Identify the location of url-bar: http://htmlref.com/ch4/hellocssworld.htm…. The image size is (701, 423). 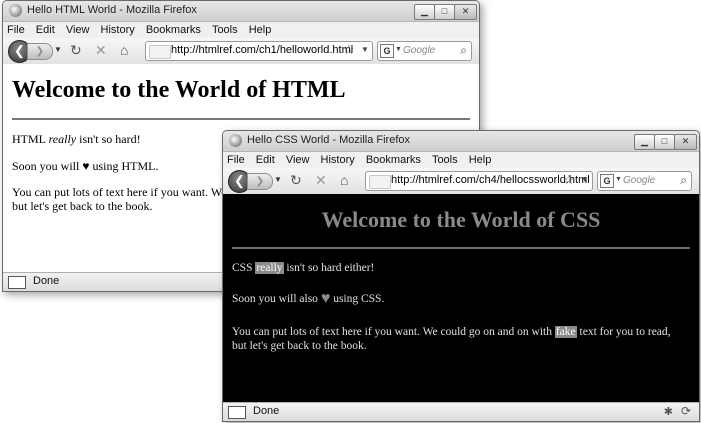
(479, 181).